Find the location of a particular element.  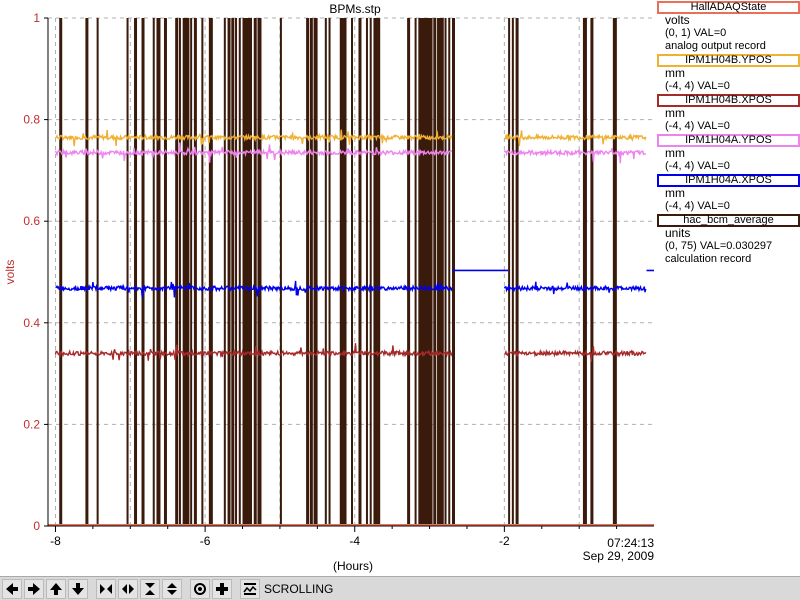

x-tick-label: -2 is located at coordinates (504, 541).